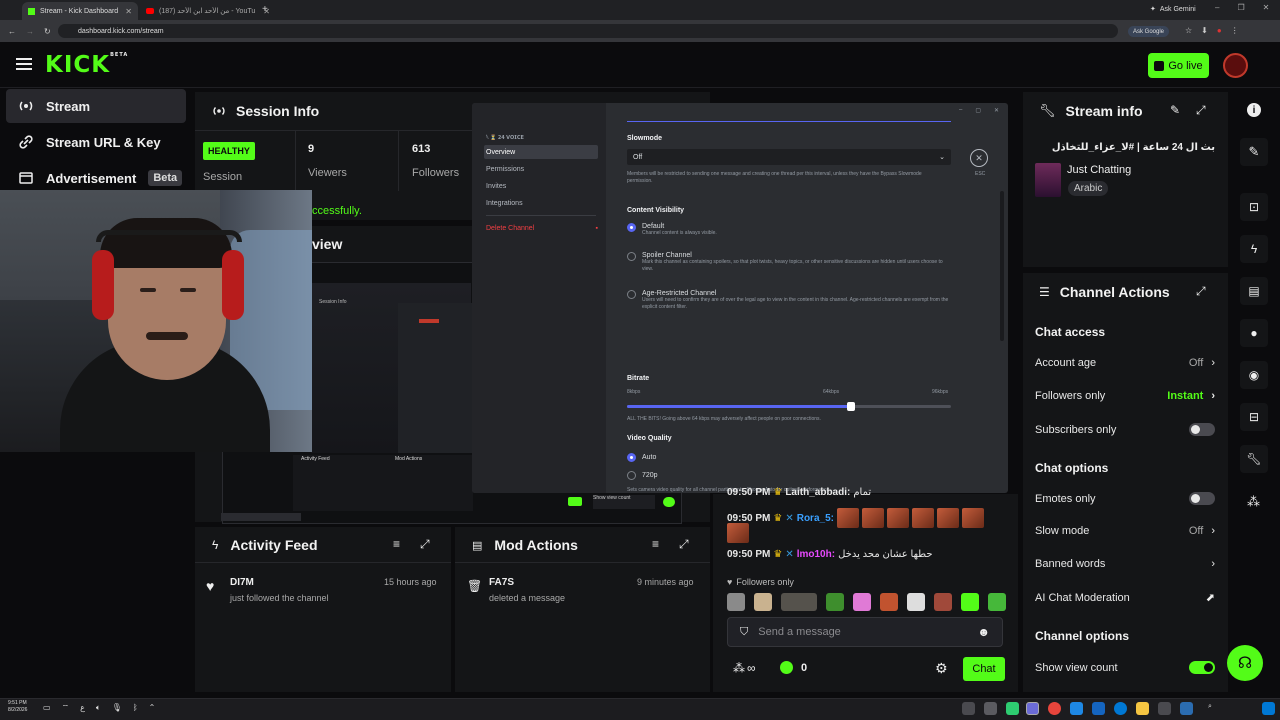 This screenshot has height=720, width=1280. What do you see at coordinates (1235, 65) in the screenshot?
I see `user-avatar` at bounding box center [1235, 65].